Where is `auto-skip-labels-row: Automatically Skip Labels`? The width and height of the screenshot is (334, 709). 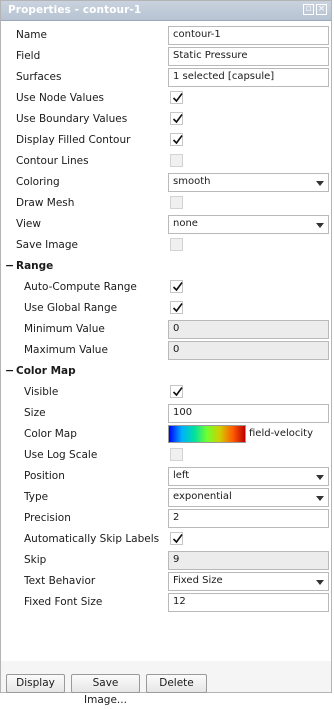
auto-skip-labels-row: Automatically Skip Labels is located at coordinates (166, 539).